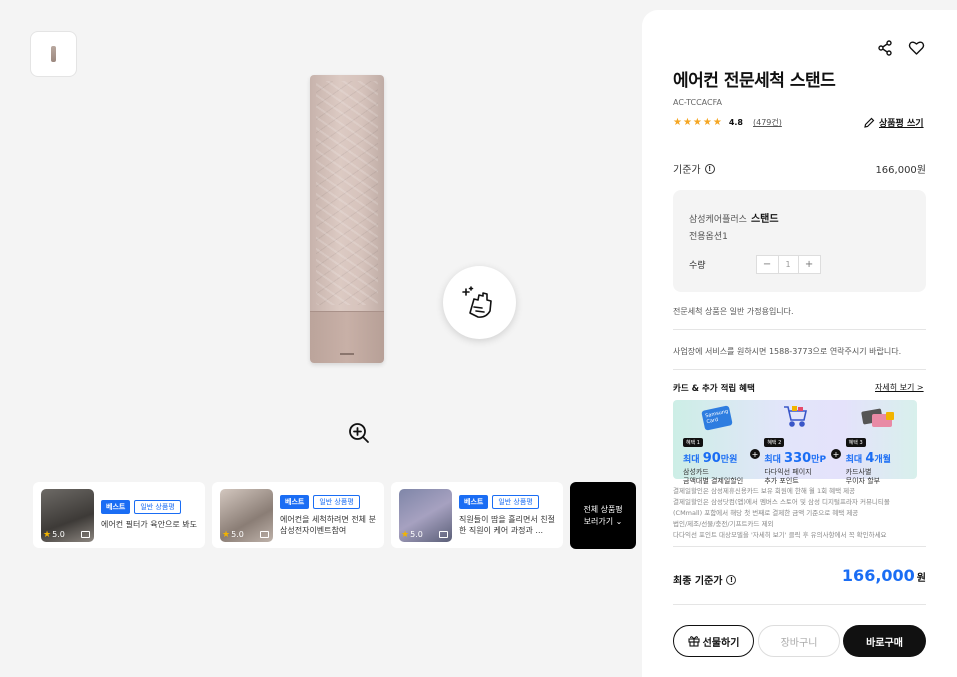 The height and width of the screenshot is (677, 957). I want to click on benefit-item: 혜택 2 최대 330만P 다다익선 페이지 추가 포인트, so click(794, 442).